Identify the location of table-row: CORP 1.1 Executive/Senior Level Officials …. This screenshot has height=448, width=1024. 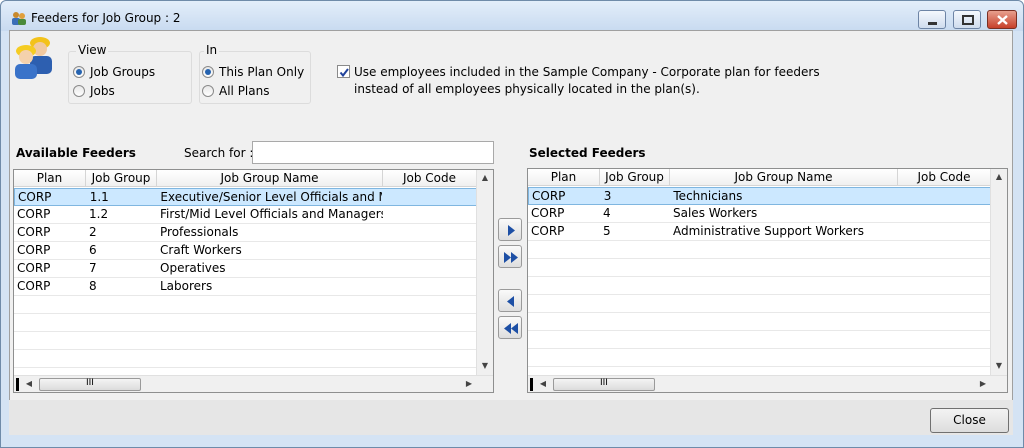
(245, 197).